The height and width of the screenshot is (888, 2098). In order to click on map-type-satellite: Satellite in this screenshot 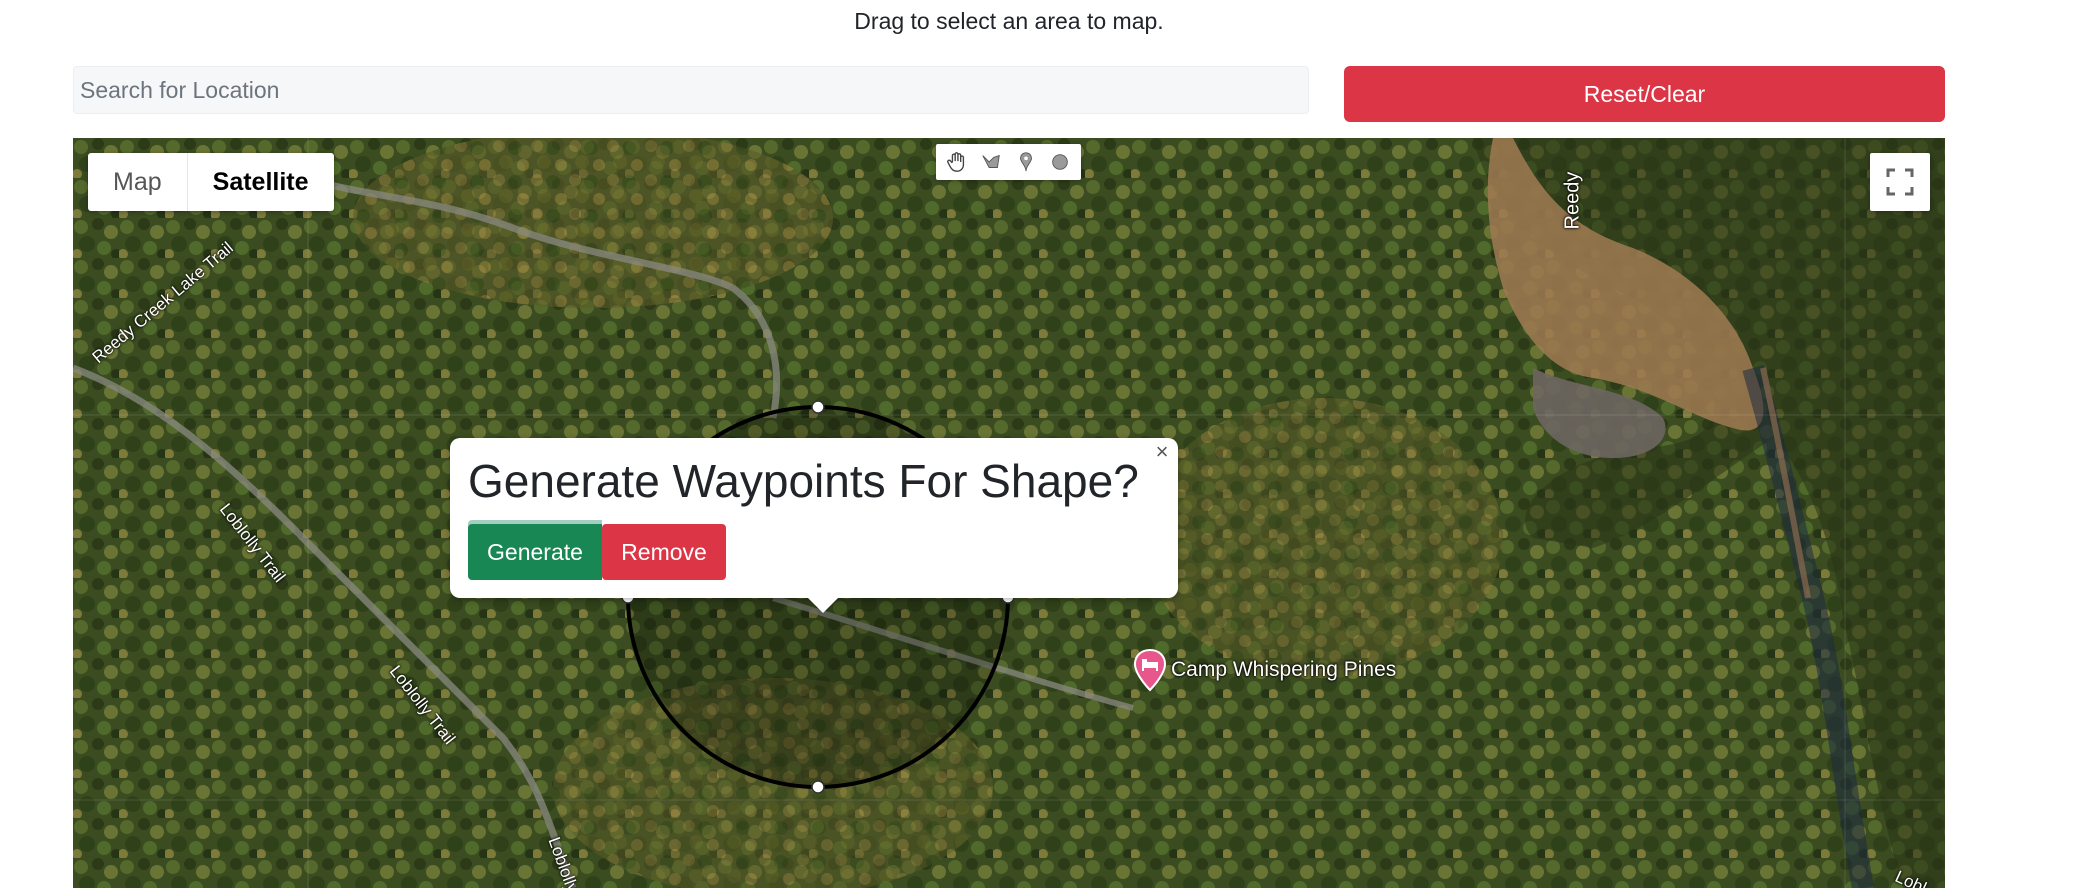, I will do `click(260, 182)`.